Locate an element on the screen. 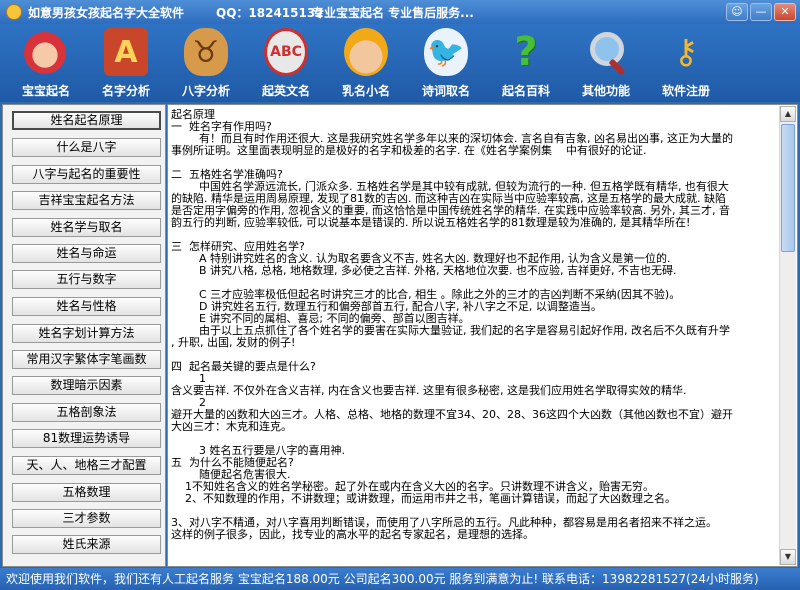 The width and height of the screenshot is (800, 590). nav-lucky-naming: 吉祥宝宝起名方法 is located at coordinates (86, 200).